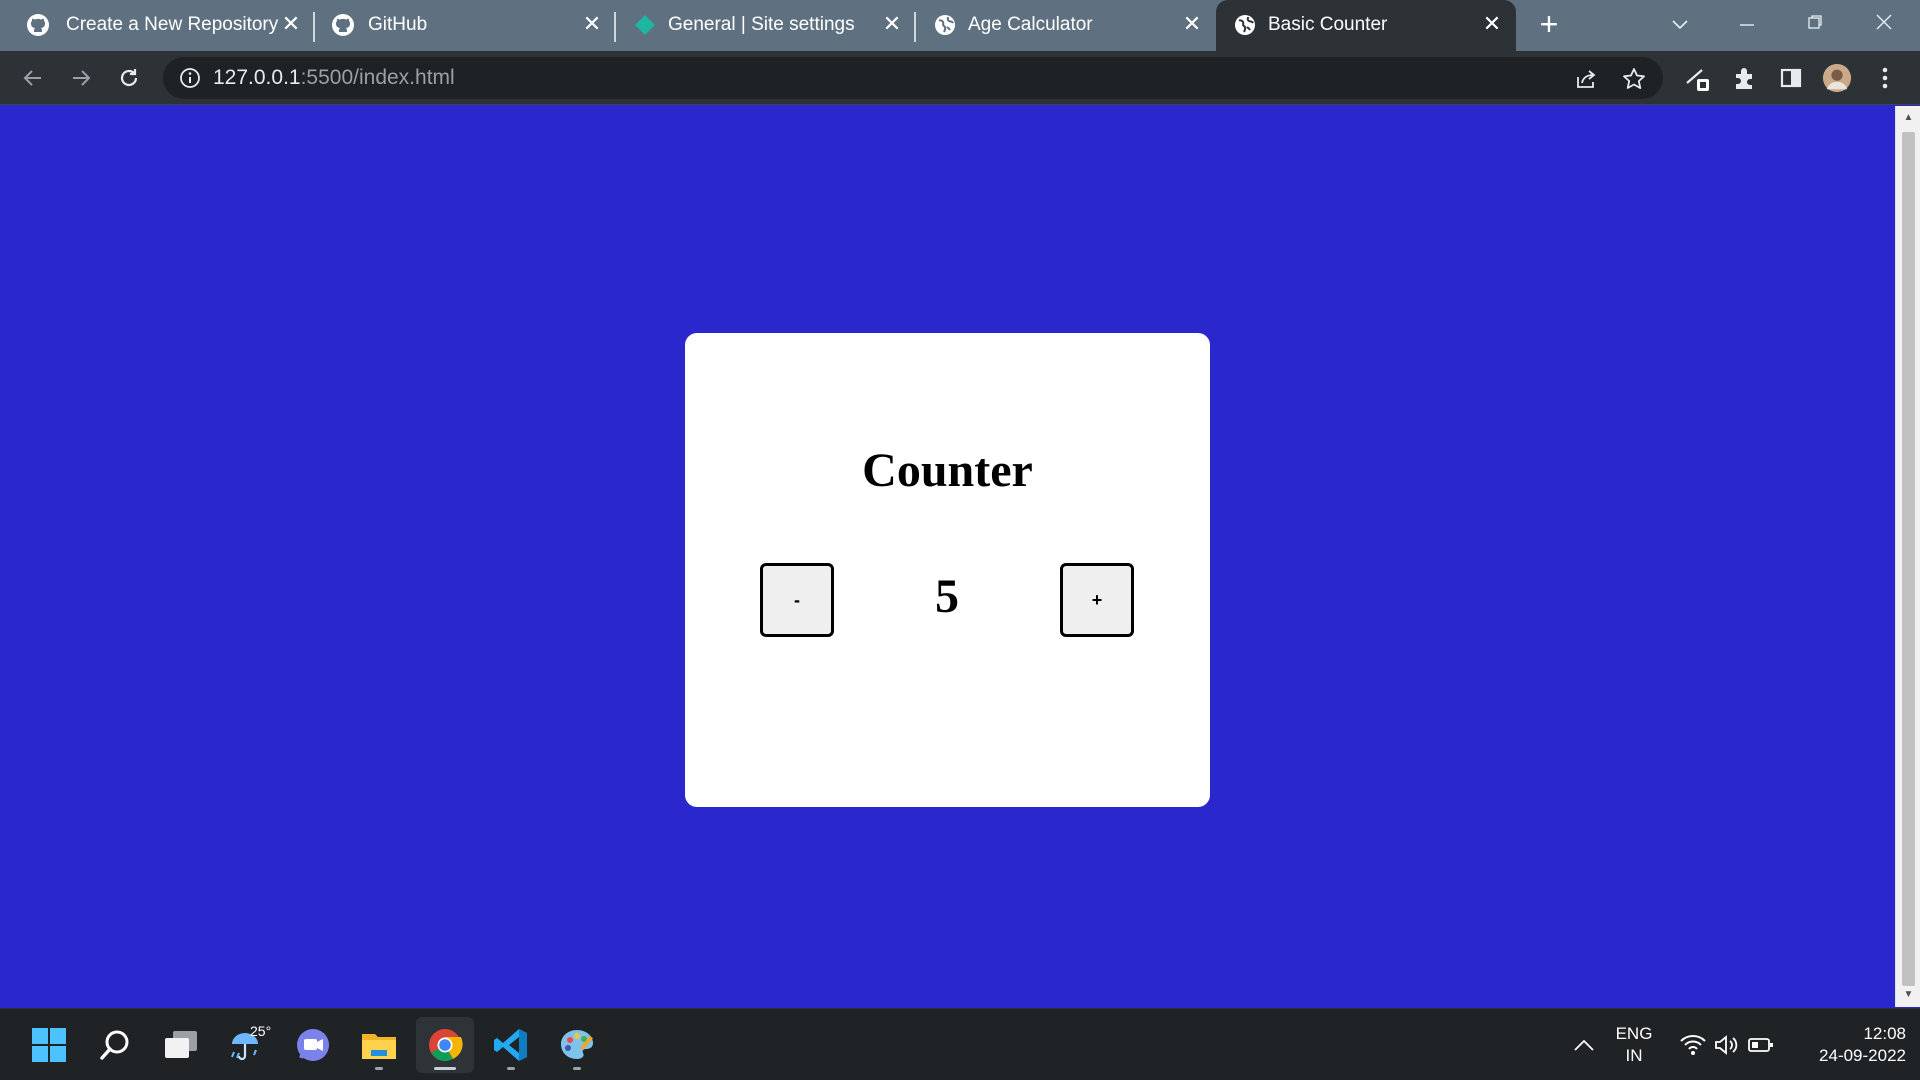 This screenshot has width=1920, height=1080. I want to click on paint-icon, so click(577, 1045).